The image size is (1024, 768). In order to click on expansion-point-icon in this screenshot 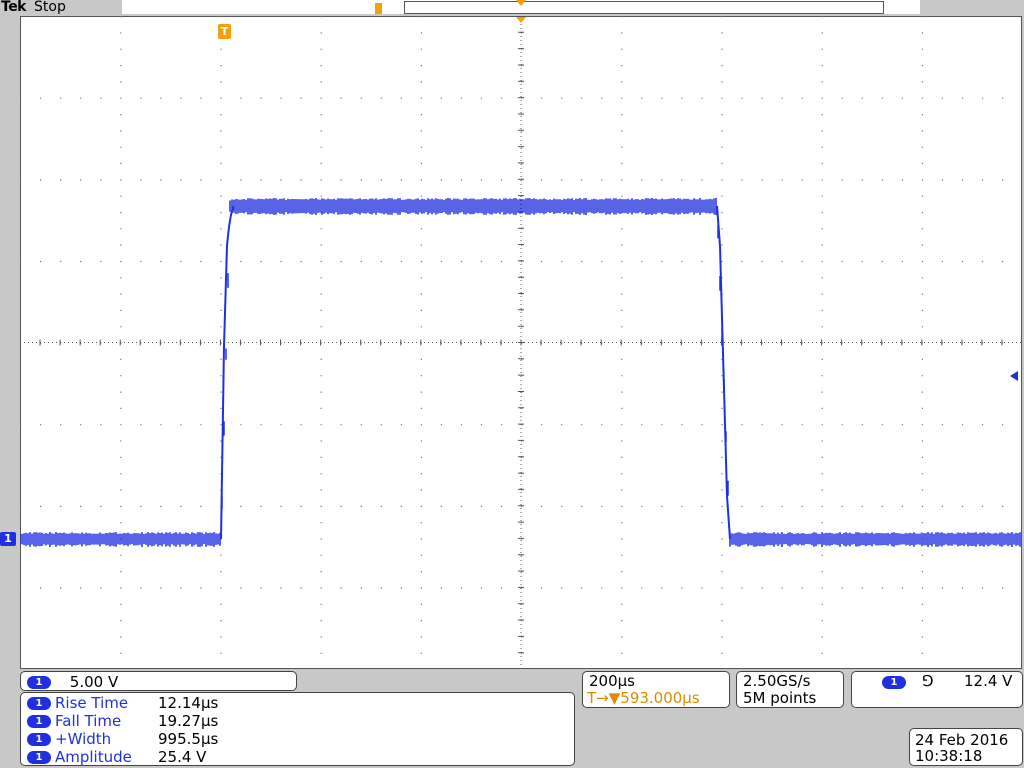, I will do `click(521, 20)`.